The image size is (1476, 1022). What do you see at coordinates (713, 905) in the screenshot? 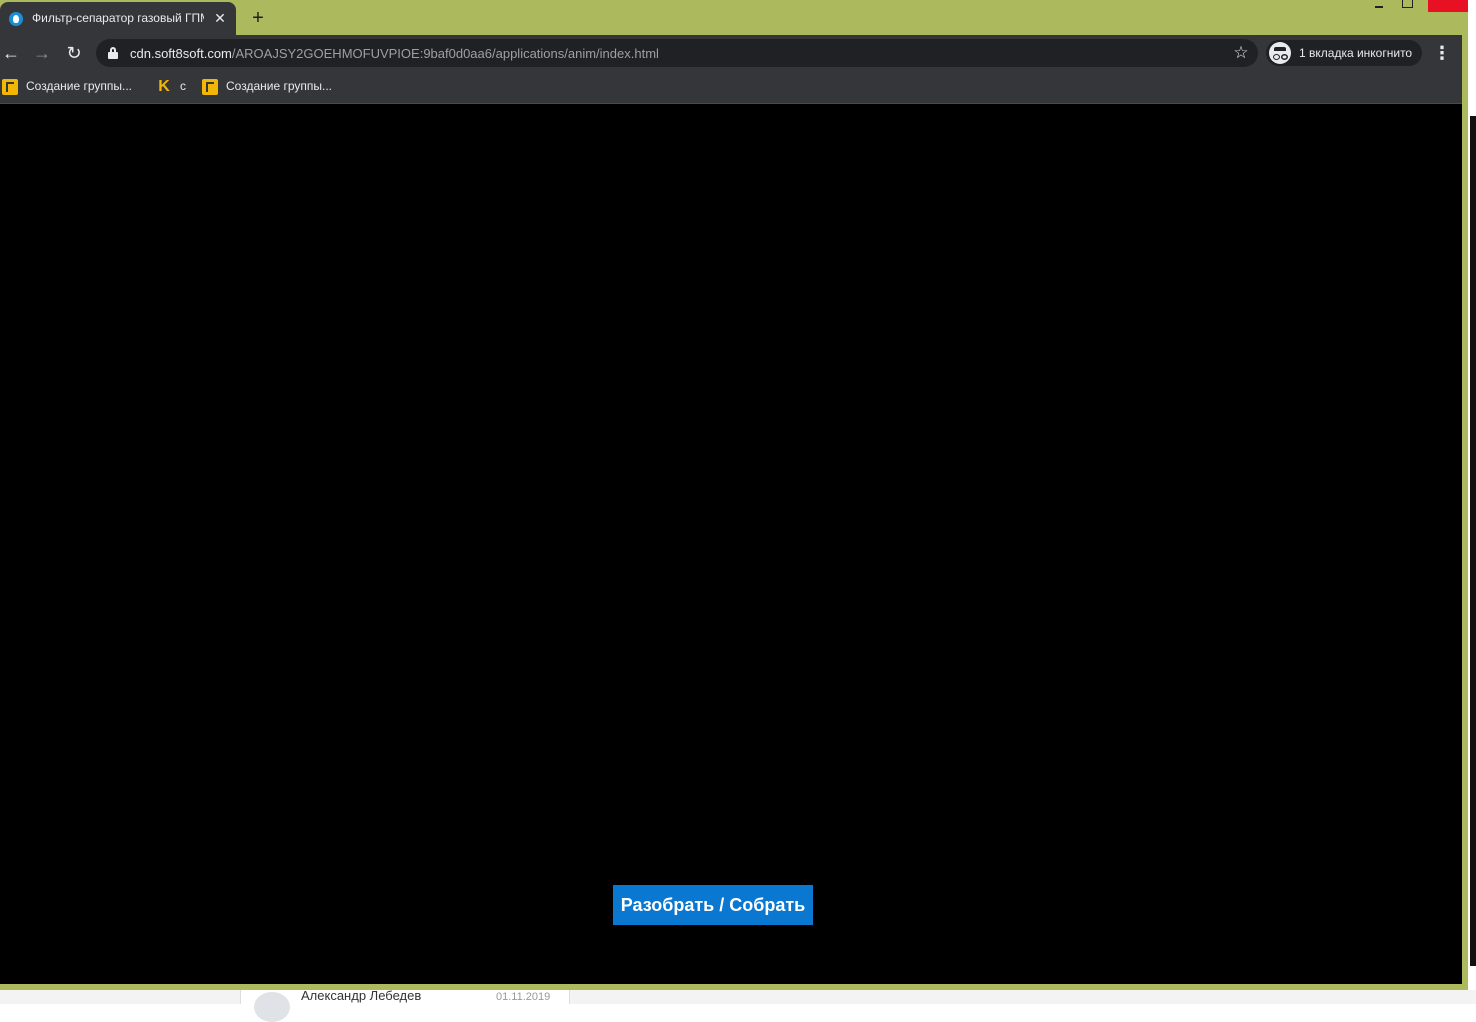
I see `disassemble-assemble-button: Разобрать / Собрать` at bounding box center [713, 905].